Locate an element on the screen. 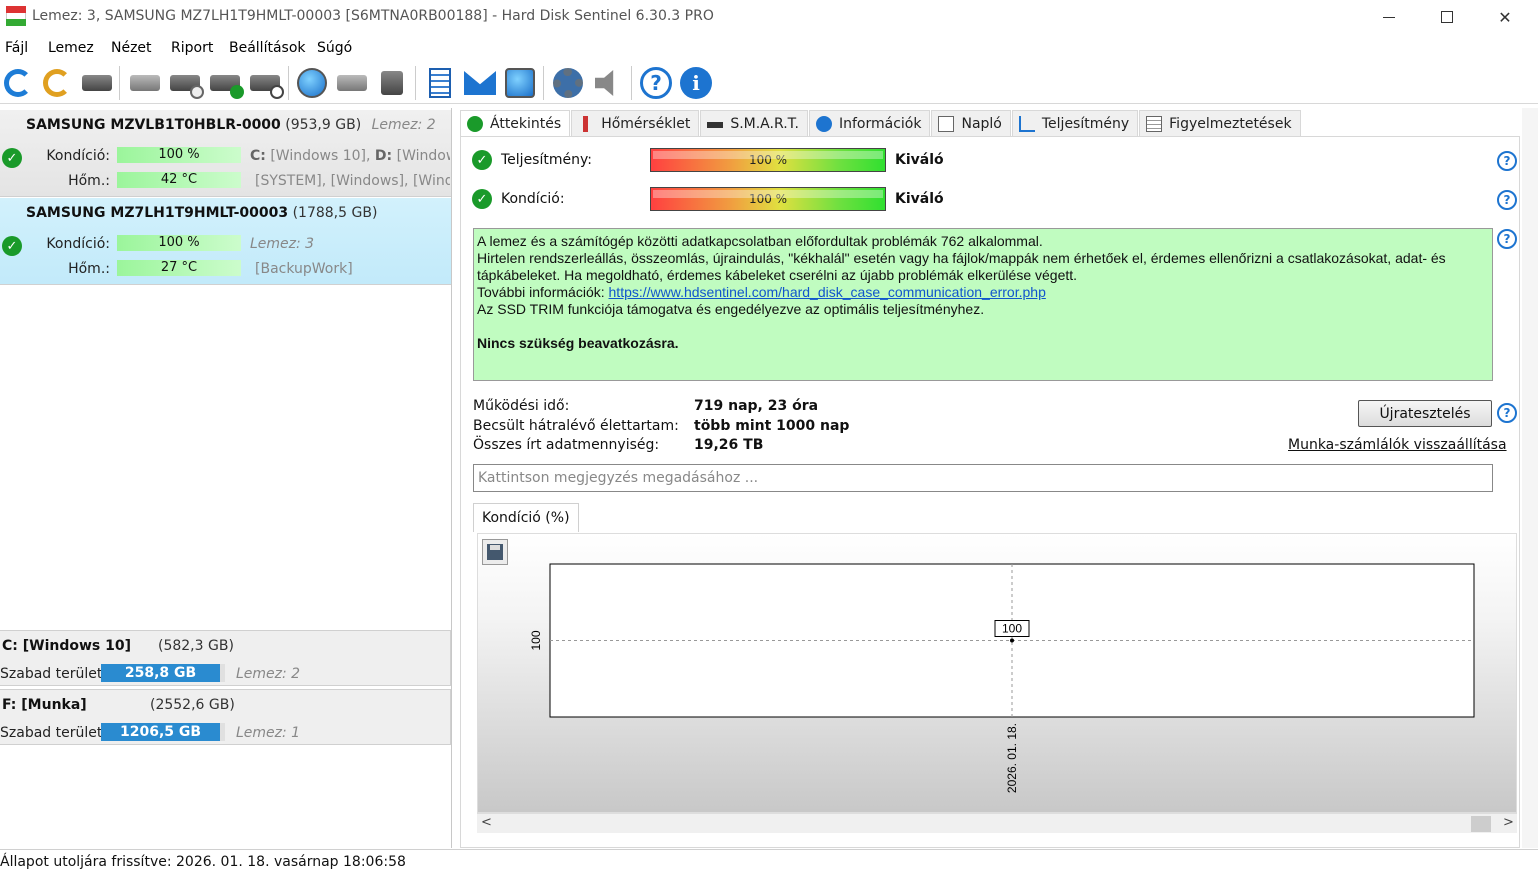  minimize-button is located at coordinates (1389, 17).